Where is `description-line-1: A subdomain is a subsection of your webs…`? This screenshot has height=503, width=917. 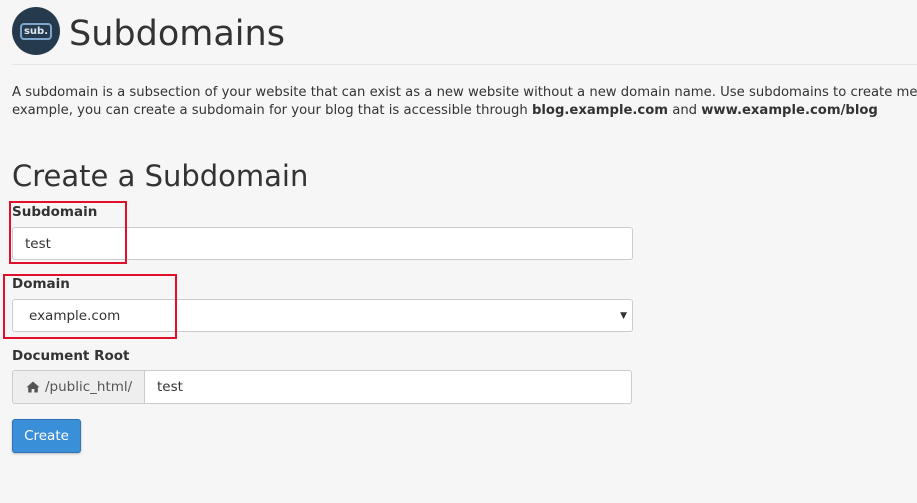 description-line-1: A subdomain is a subsection of your webs… is located at coordinates (464, 92).